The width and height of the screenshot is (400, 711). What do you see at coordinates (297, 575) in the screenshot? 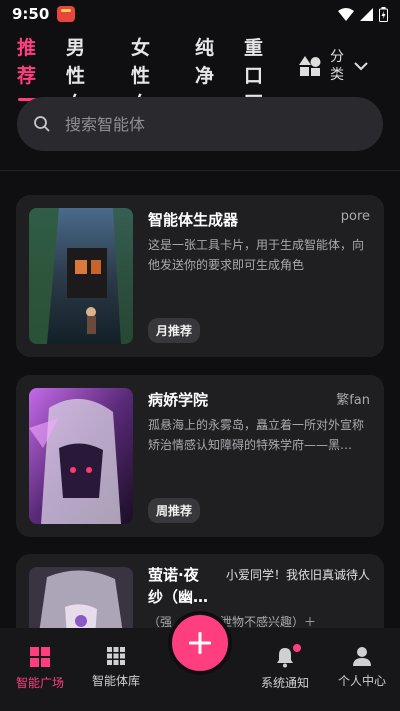
I see `card-author: 小爱同学！我依旧真诚待人` at bounding box center [297, 575].